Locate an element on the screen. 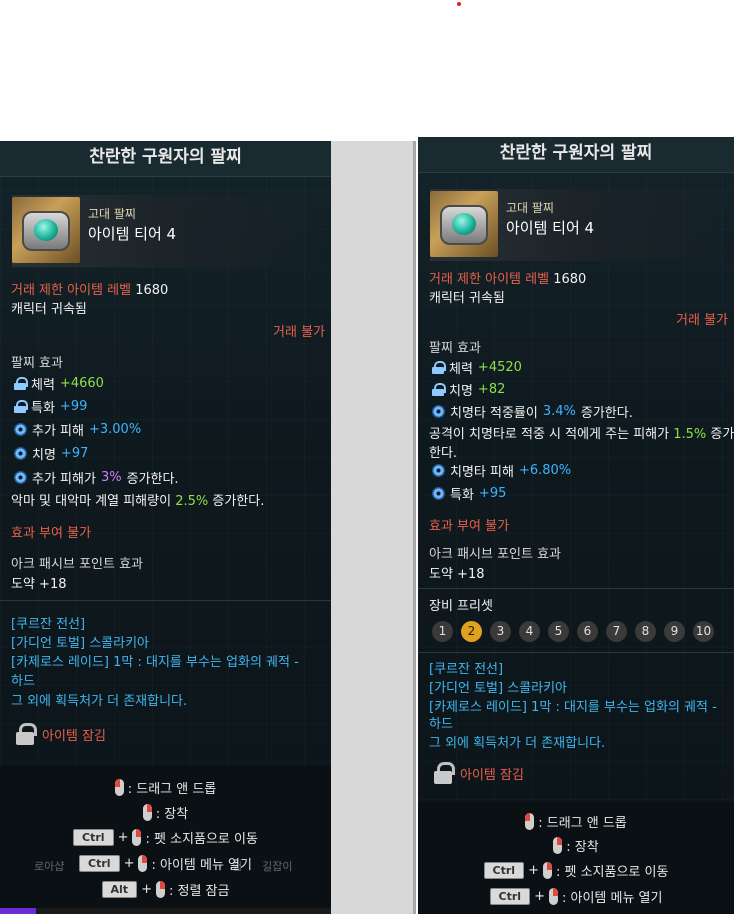 This screenshot has height=914, width=734. hint-sort: Alt + : 정렬 잠금 is located at coordinates (165, 889).